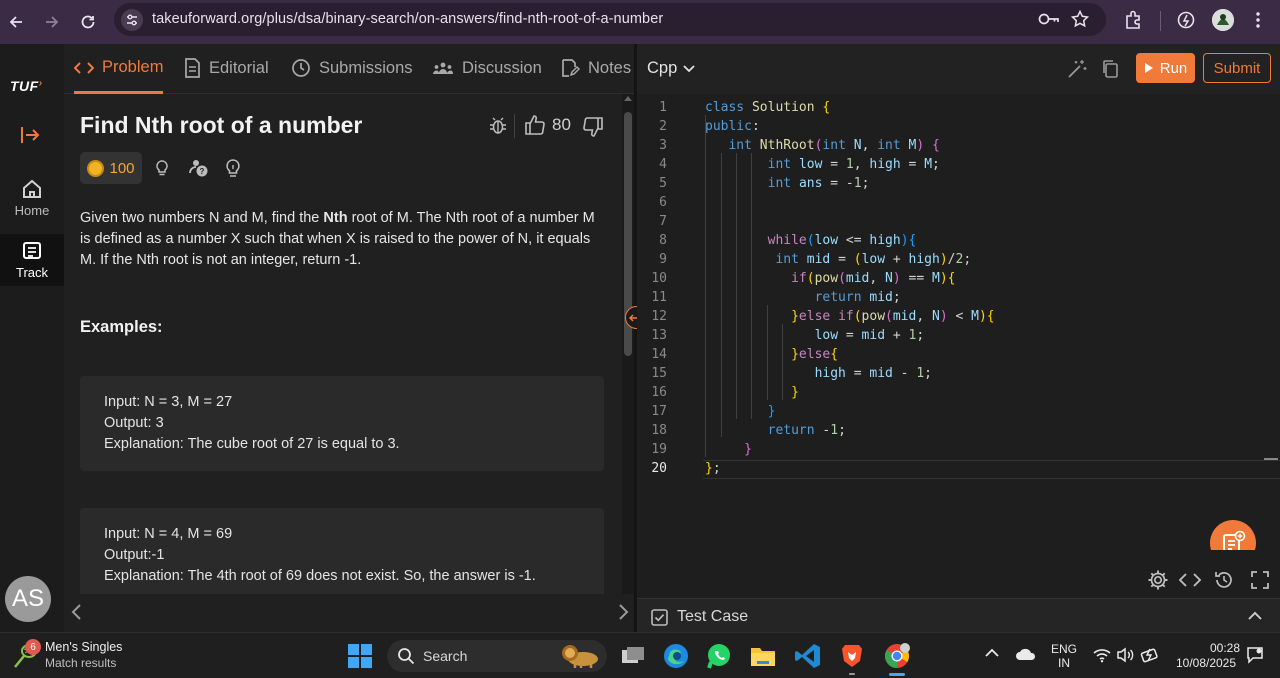 This screenshot has width=1280, height=678. Describe the element at coordinates (732, 126) in the screenshot. I see `code-line: public:` at that location.